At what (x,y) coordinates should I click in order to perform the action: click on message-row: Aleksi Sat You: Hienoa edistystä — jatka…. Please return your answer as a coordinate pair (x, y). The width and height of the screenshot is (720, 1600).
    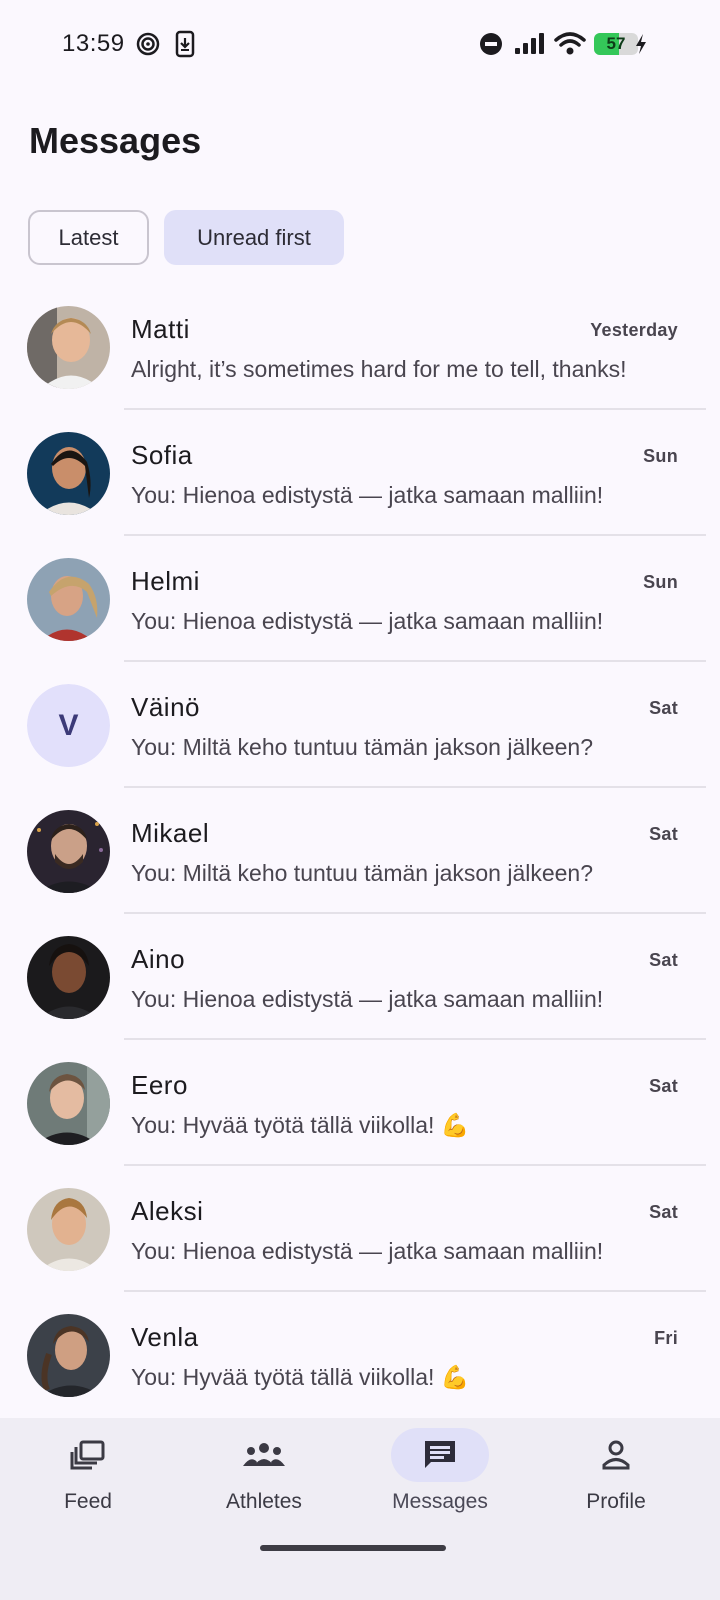
    Looking at the image, I should click on (360, 1229).